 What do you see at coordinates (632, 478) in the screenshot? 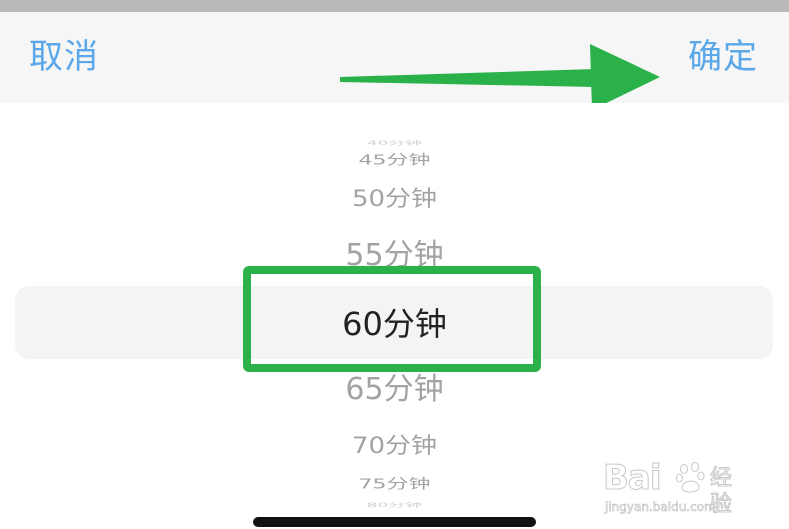
I see `watermark-logo: Bai` at bounding box center [632, 478].